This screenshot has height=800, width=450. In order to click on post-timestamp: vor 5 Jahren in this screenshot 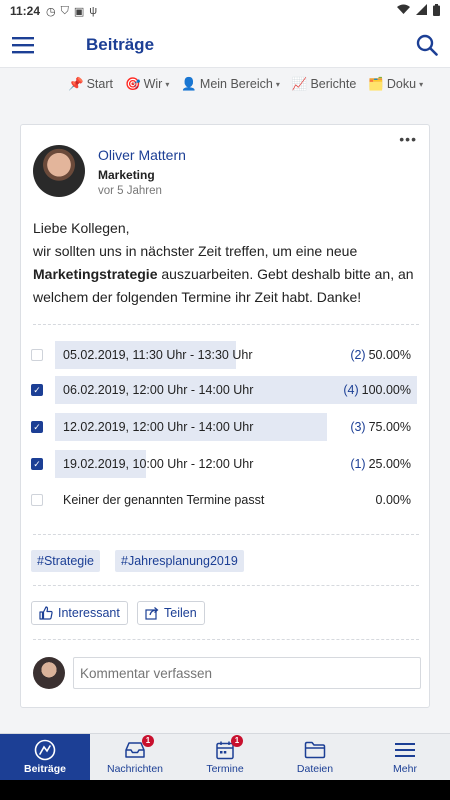, I will do `click(130, 191)`.